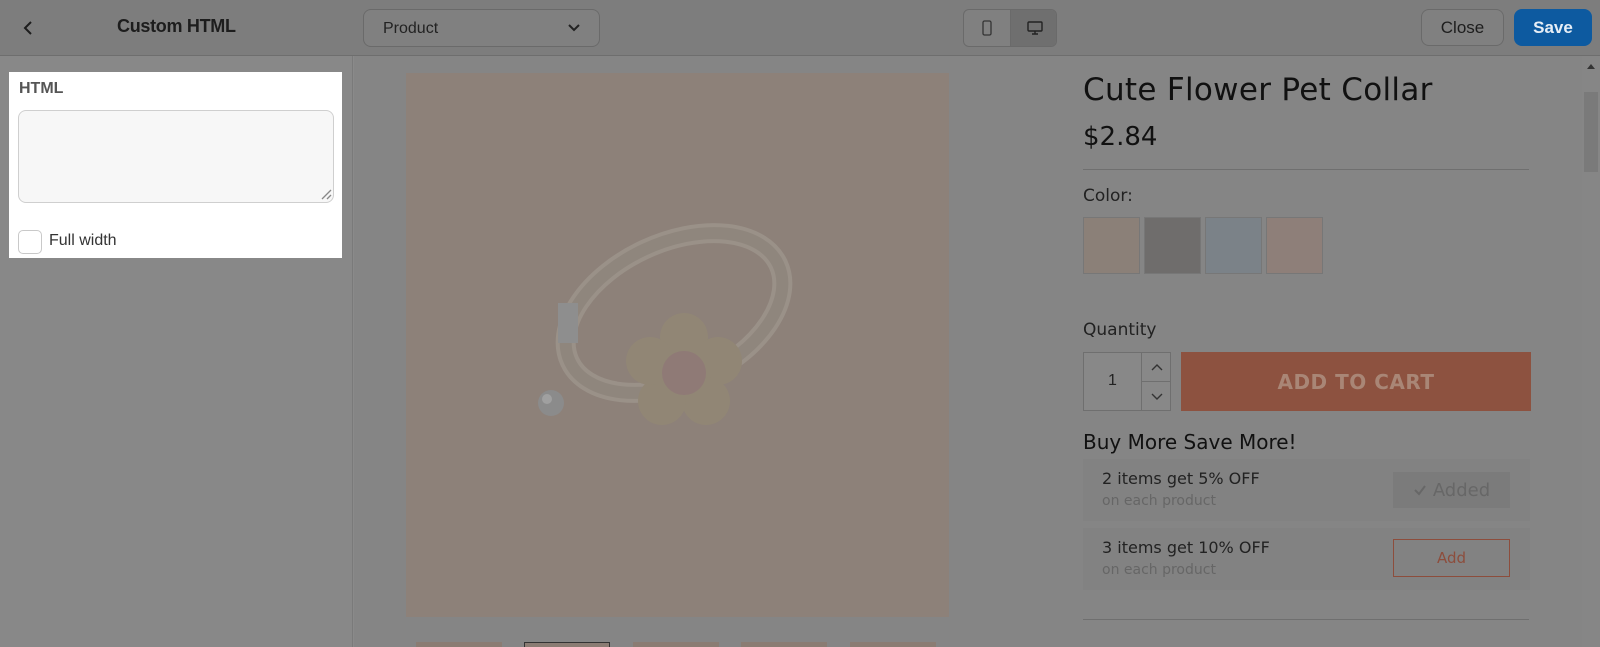 The width and height of the screenshot is (1600, 647). I want to click on scrollbar-thumb, so click(1591, 132).